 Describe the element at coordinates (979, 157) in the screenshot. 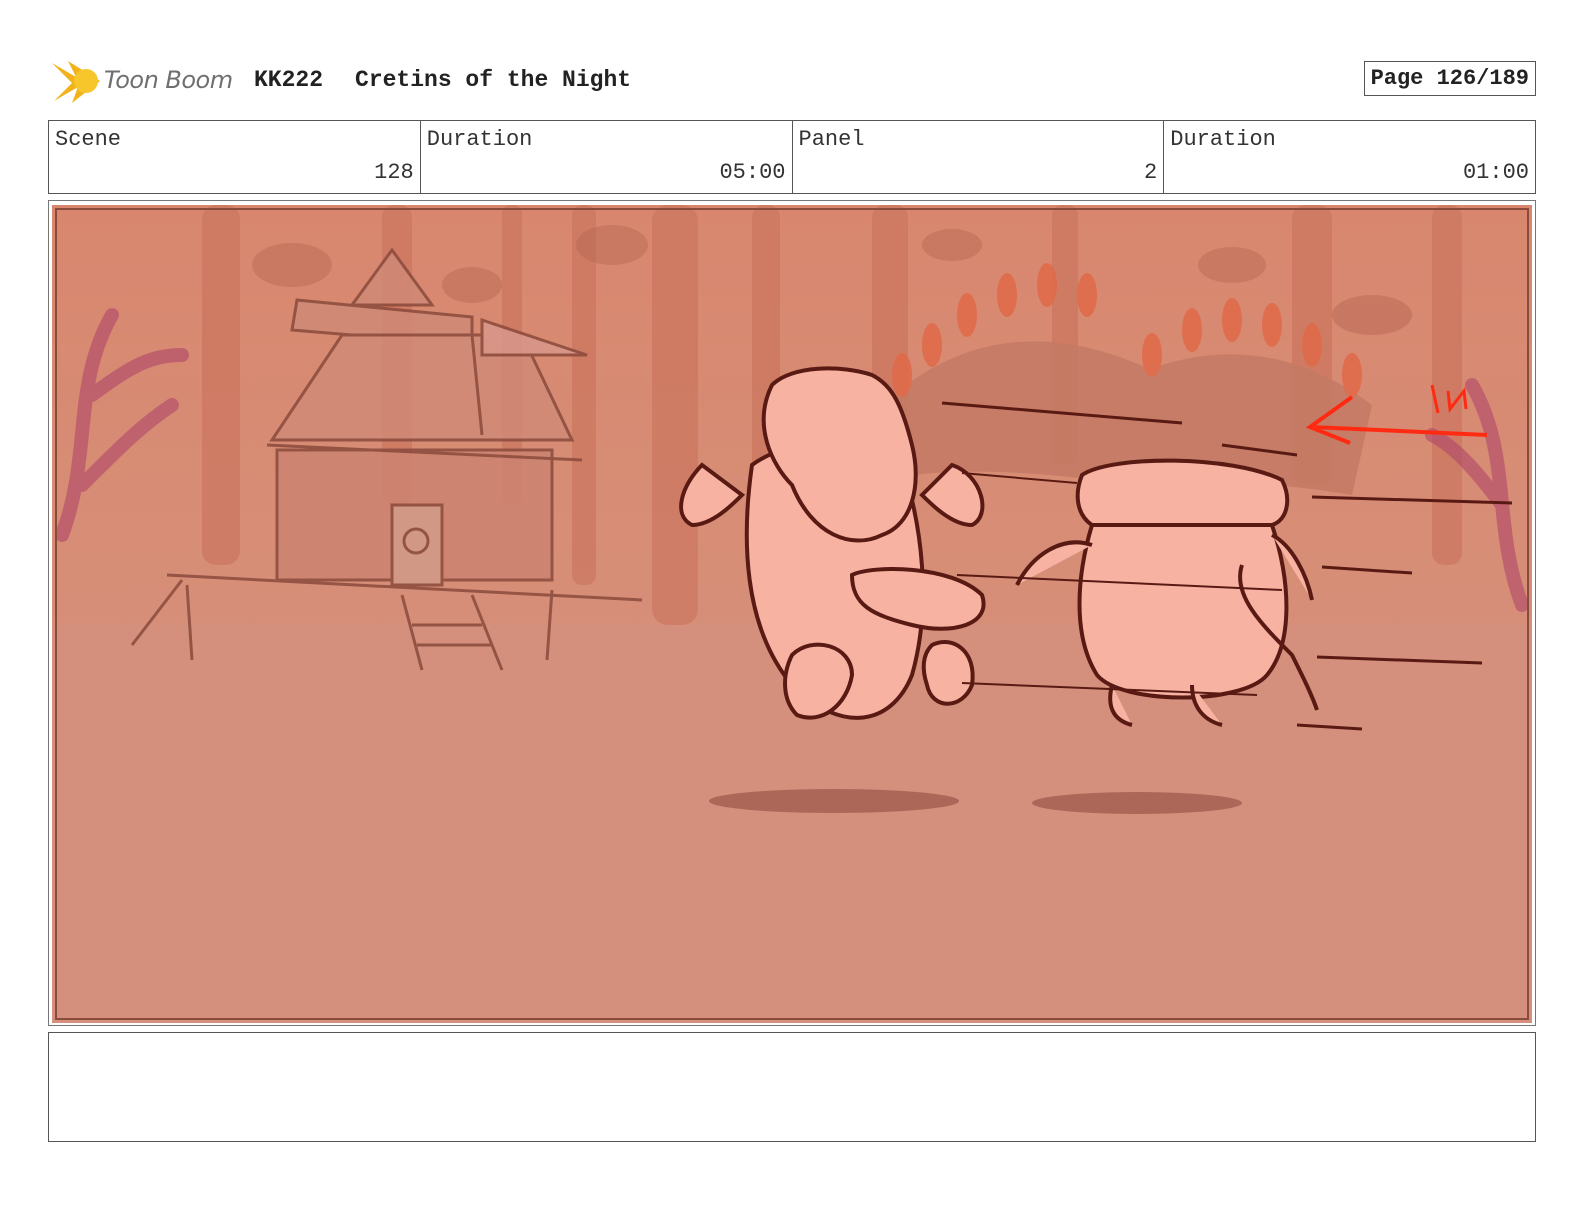

I see `panel-cell: Panel 2` at that location.